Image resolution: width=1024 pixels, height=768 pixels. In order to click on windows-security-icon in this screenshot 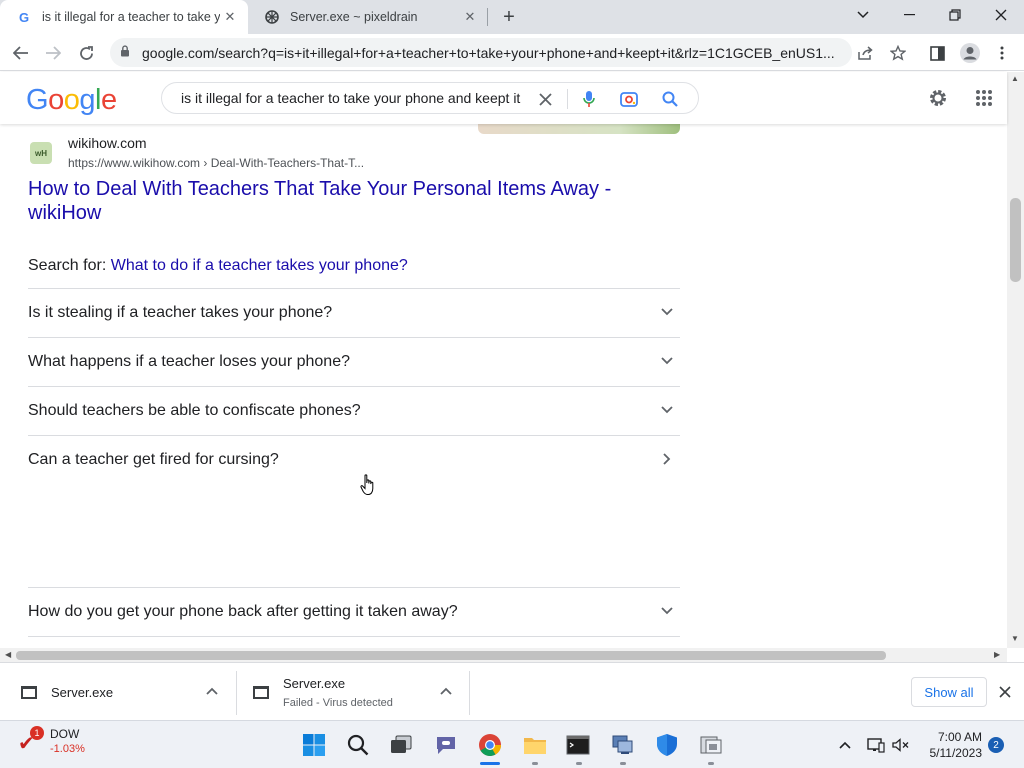, I will do `click(667, 745)`.